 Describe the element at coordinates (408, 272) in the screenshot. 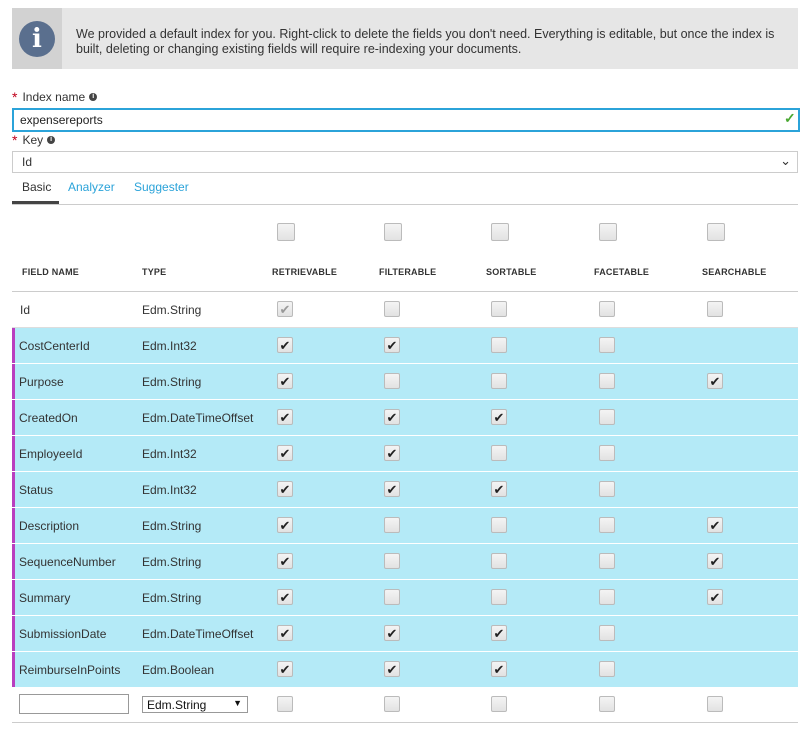

I see `column-header-filterable: FILTERABLE` at that location.